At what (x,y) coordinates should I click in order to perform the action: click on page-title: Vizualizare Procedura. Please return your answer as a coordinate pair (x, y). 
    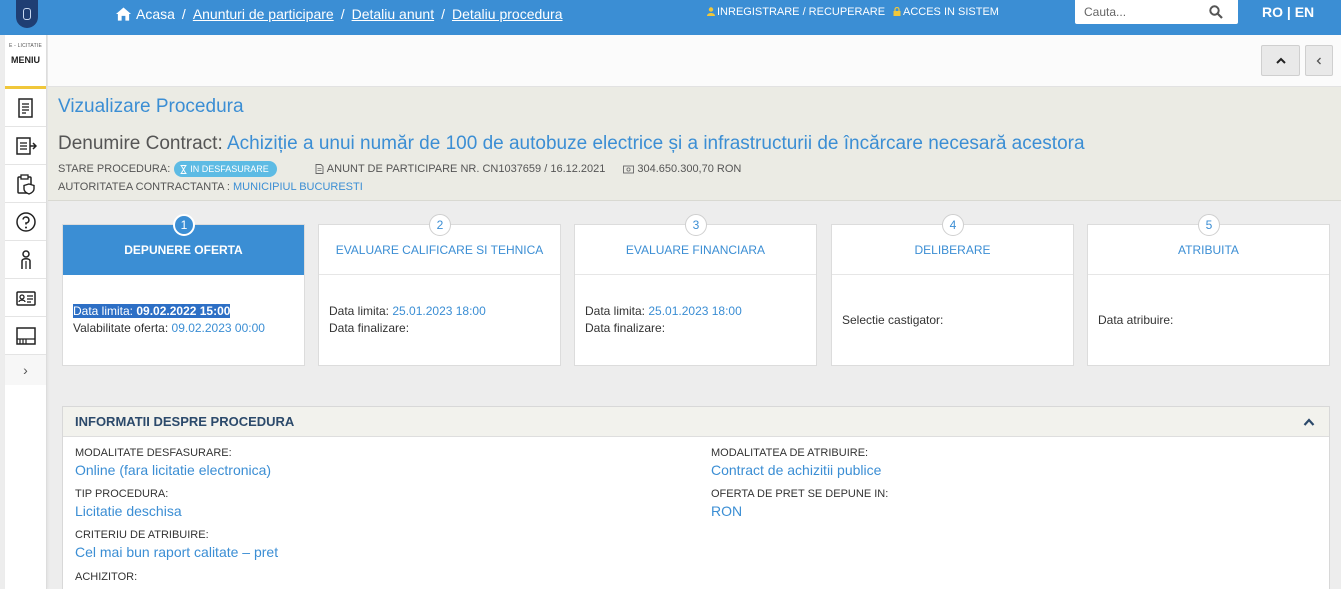
    Looking at the image, I should click on (151, 106).